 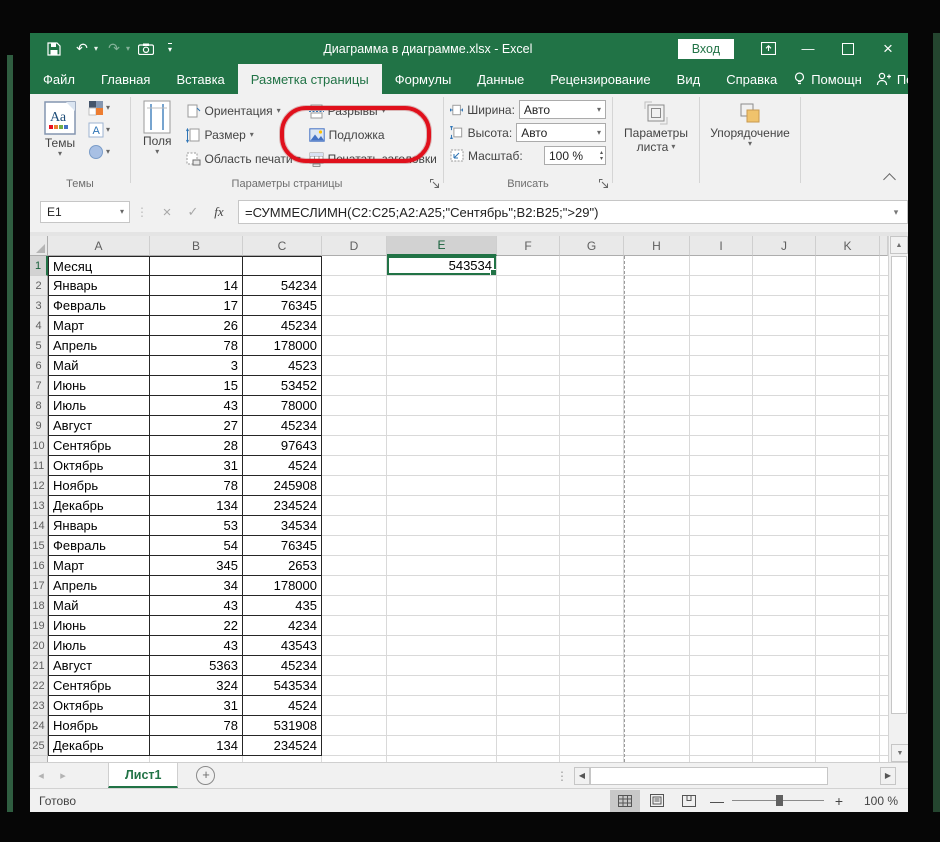 I want to click on formula-bar-expand-icon: ▾, so click(x=896, y=212).